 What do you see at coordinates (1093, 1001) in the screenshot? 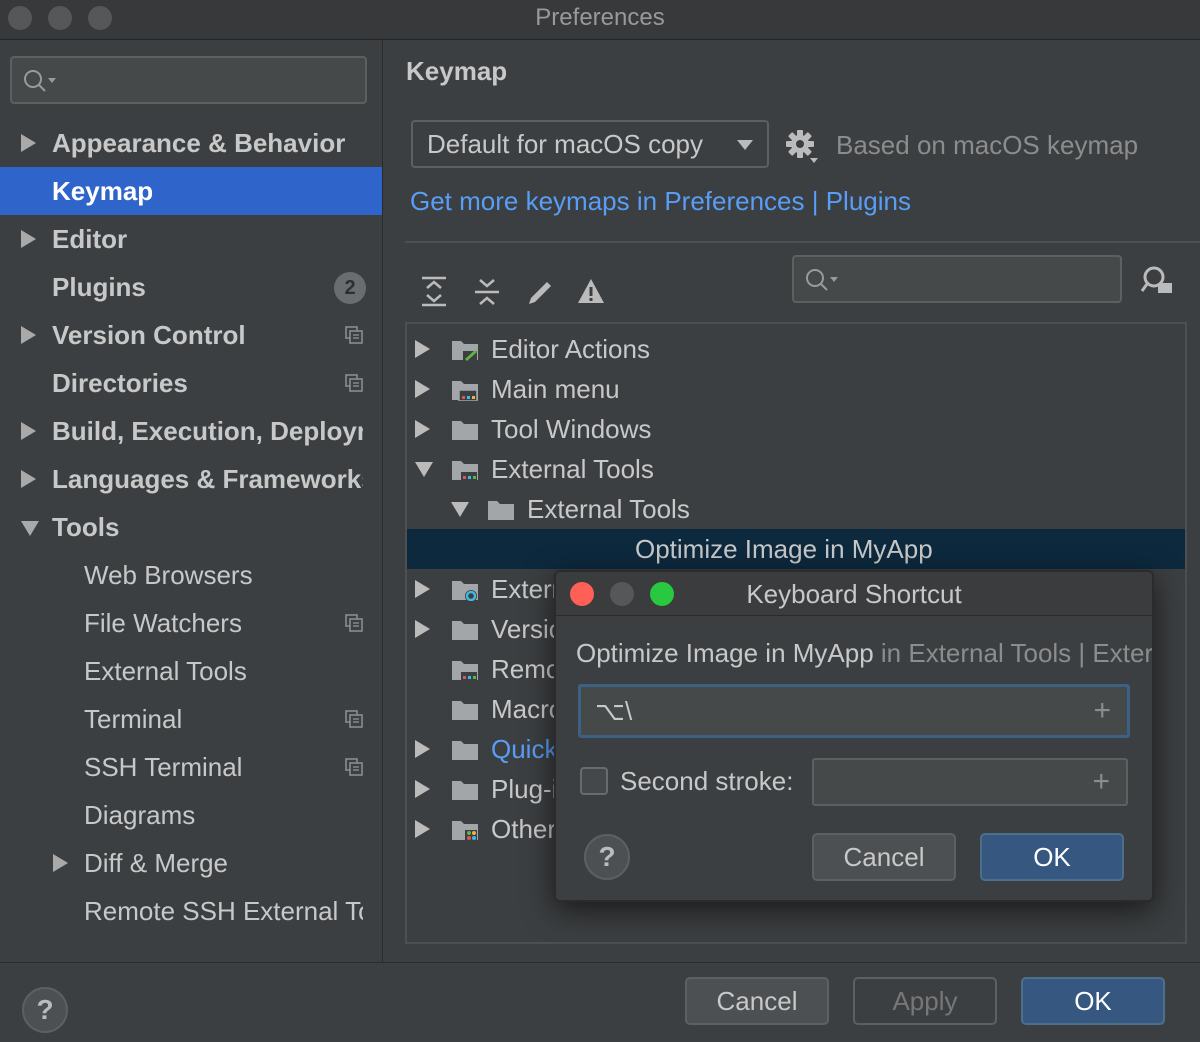
I see `ok-button: OK` at bounding box center [1093, 1001].